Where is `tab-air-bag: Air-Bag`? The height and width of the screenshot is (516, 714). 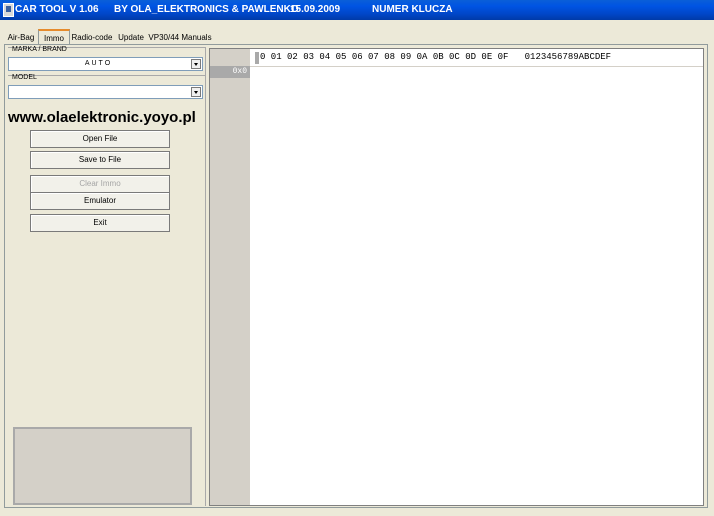
tab-air-bag: Air-Bag is located at coordinates (21, 37).